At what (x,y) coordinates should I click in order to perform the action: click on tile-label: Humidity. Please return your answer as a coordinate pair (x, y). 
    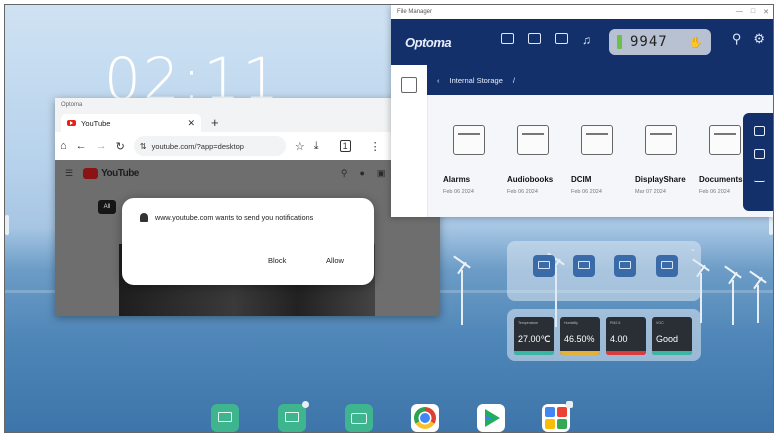
    Looking at the image, I should click on (571, 323).